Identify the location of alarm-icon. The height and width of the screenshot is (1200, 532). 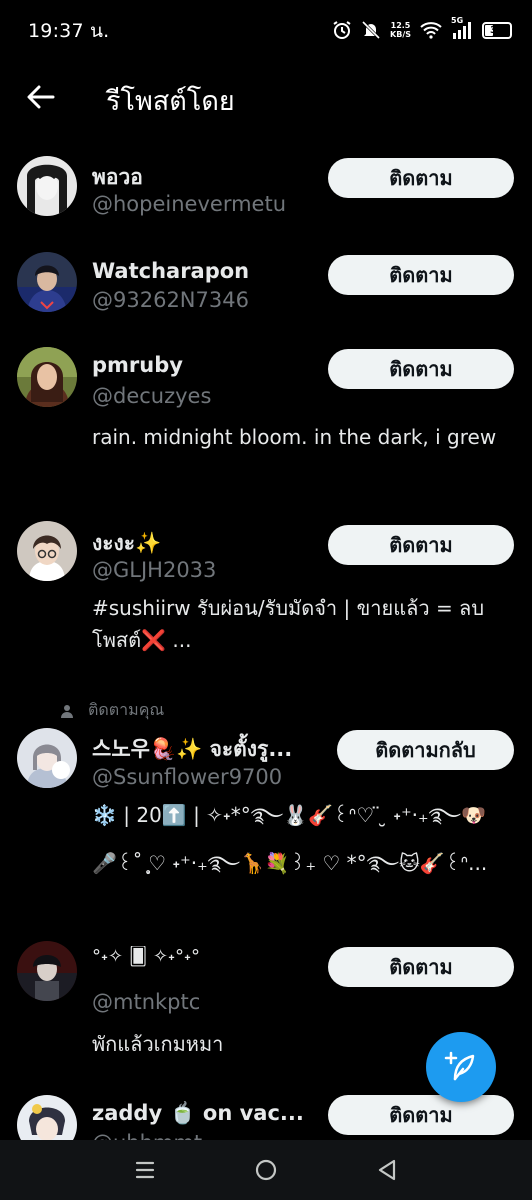
(342, 30).